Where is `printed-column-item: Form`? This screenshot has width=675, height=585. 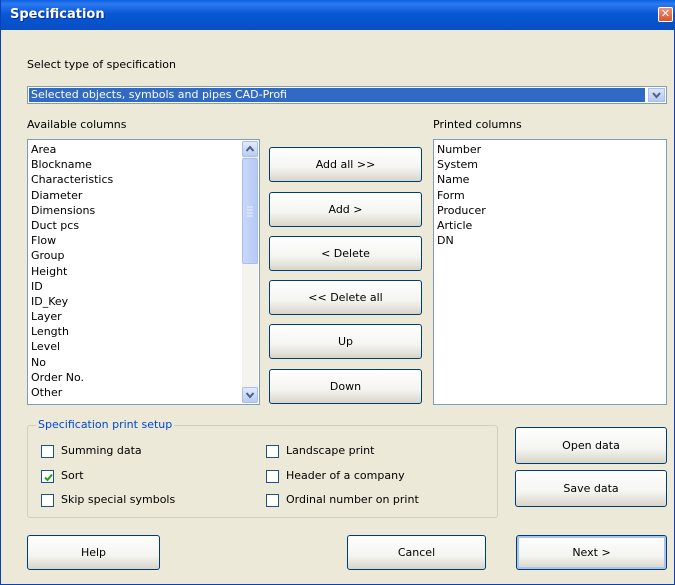 printed-column-item: Form is located at coordinates (541, 195).